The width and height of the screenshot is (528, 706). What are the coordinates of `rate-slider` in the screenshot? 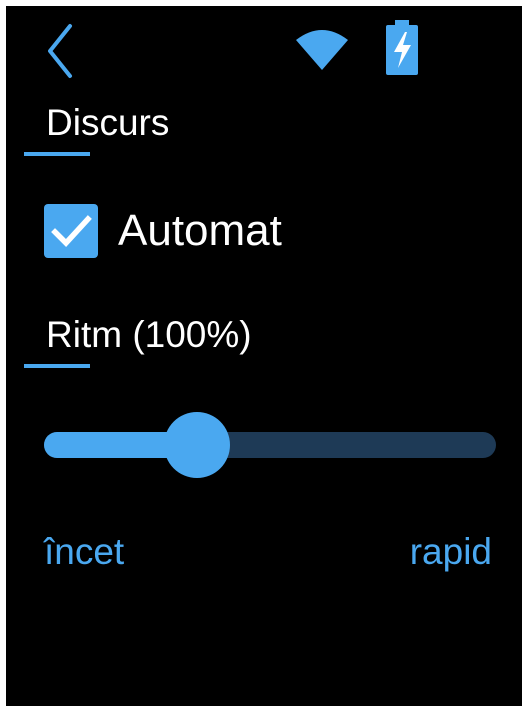 It's located at (270, 444).